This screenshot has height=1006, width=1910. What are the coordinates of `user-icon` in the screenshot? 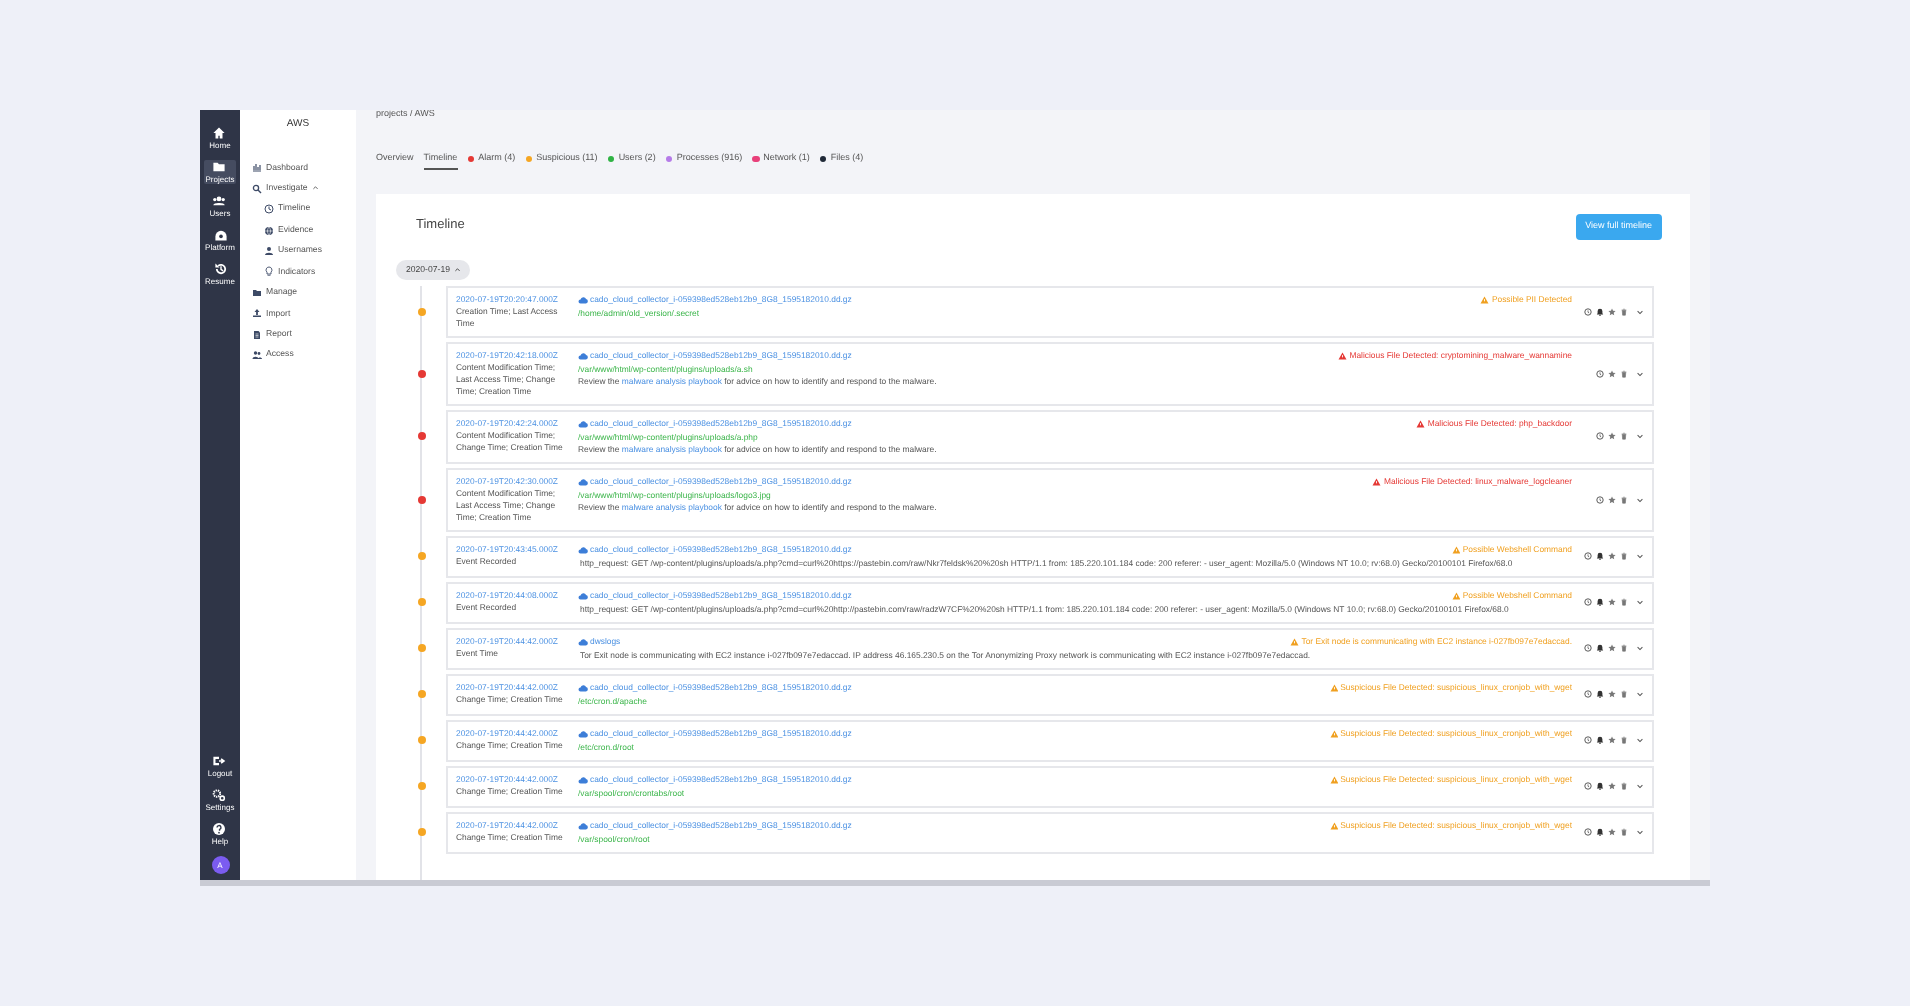 It's located at (269, 250).